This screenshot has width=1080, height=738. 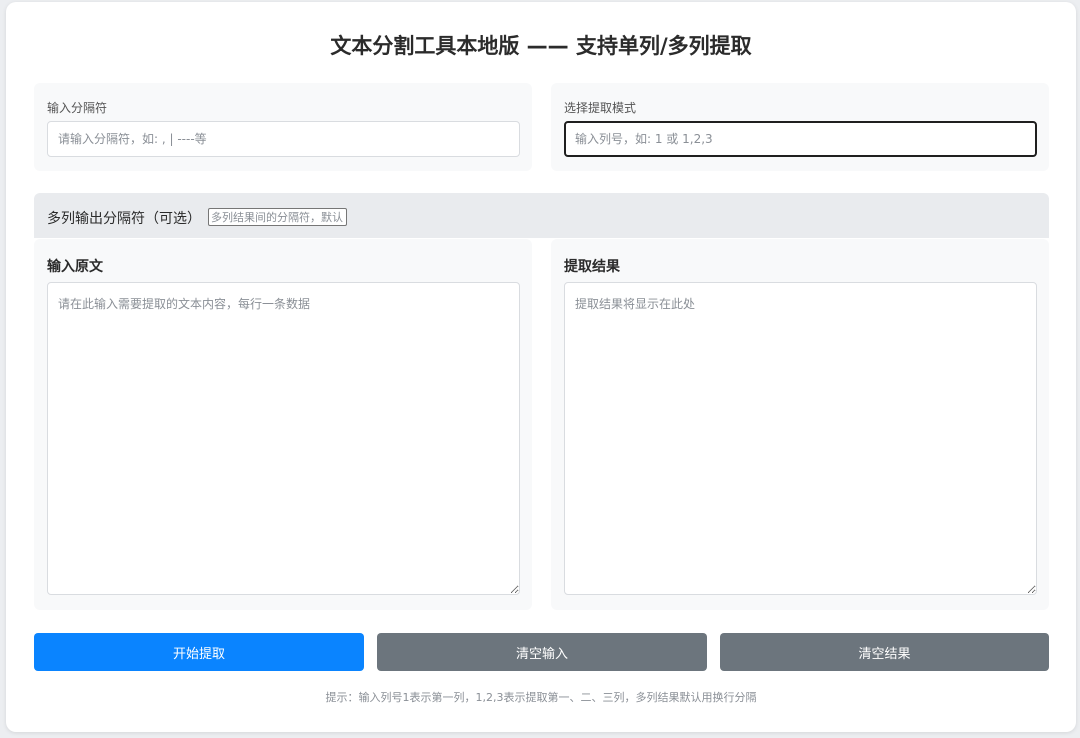 What do you see at coordinates (277, 217) in the screenshot?
I see `multi-output-separator-input` at bounding box center [277, 217].